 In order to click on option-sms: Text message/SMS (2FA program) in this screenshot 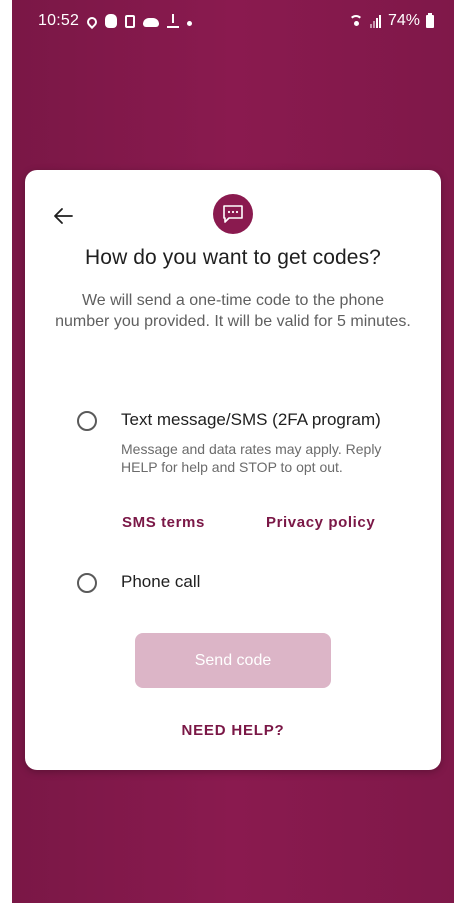, I will do `click(229, 420)`.